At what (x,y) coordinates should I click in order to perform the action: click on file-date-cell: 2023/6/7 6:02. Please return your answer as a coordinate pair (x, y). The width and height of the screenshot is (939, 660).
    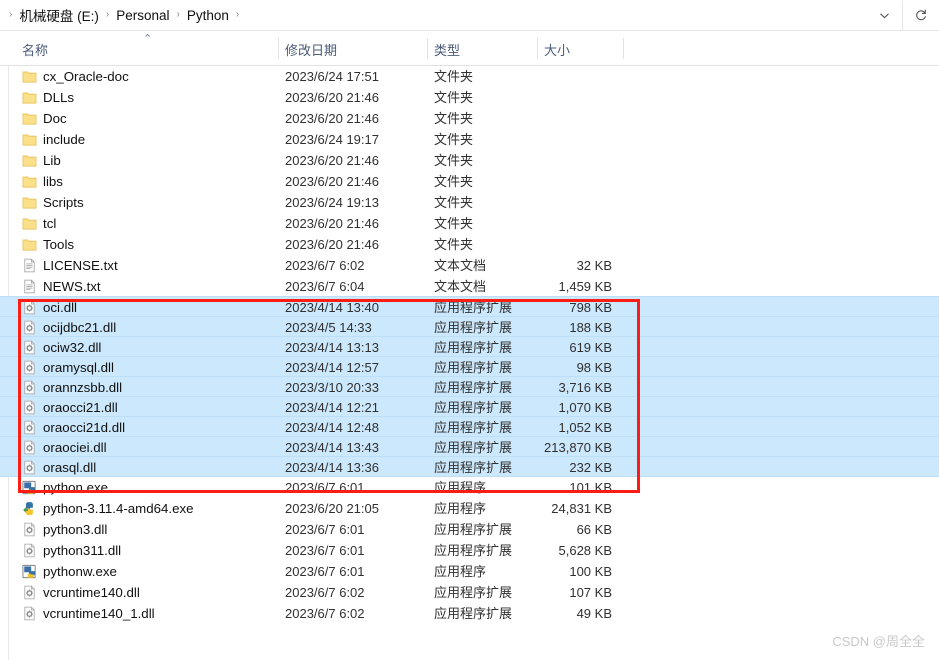
    Looking at the image, I should click on (325, 613).